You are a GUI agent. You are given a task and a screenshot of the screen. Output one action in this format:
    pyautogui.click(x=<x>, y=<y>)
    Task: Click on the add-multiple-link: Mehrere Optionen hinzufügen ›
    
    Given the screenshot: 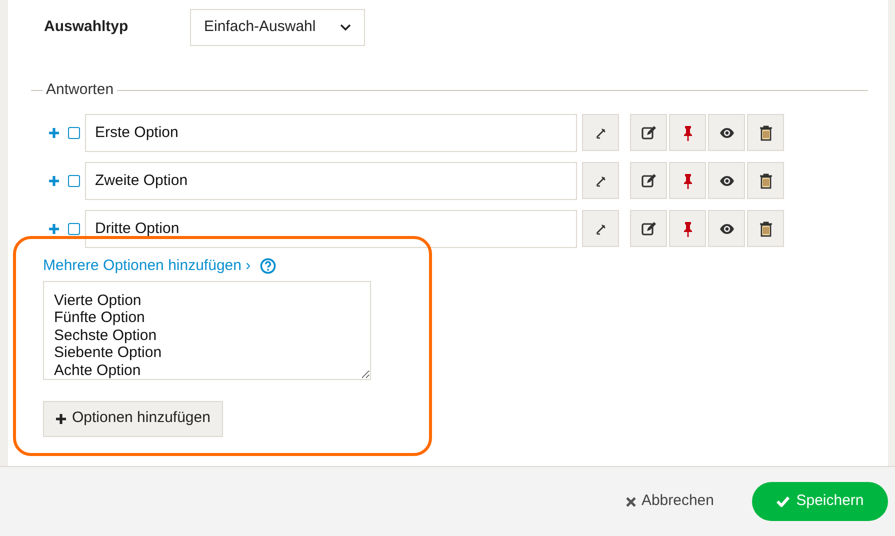 What is the action you would take?
    pyautogui.click(x=147, y=266)
    